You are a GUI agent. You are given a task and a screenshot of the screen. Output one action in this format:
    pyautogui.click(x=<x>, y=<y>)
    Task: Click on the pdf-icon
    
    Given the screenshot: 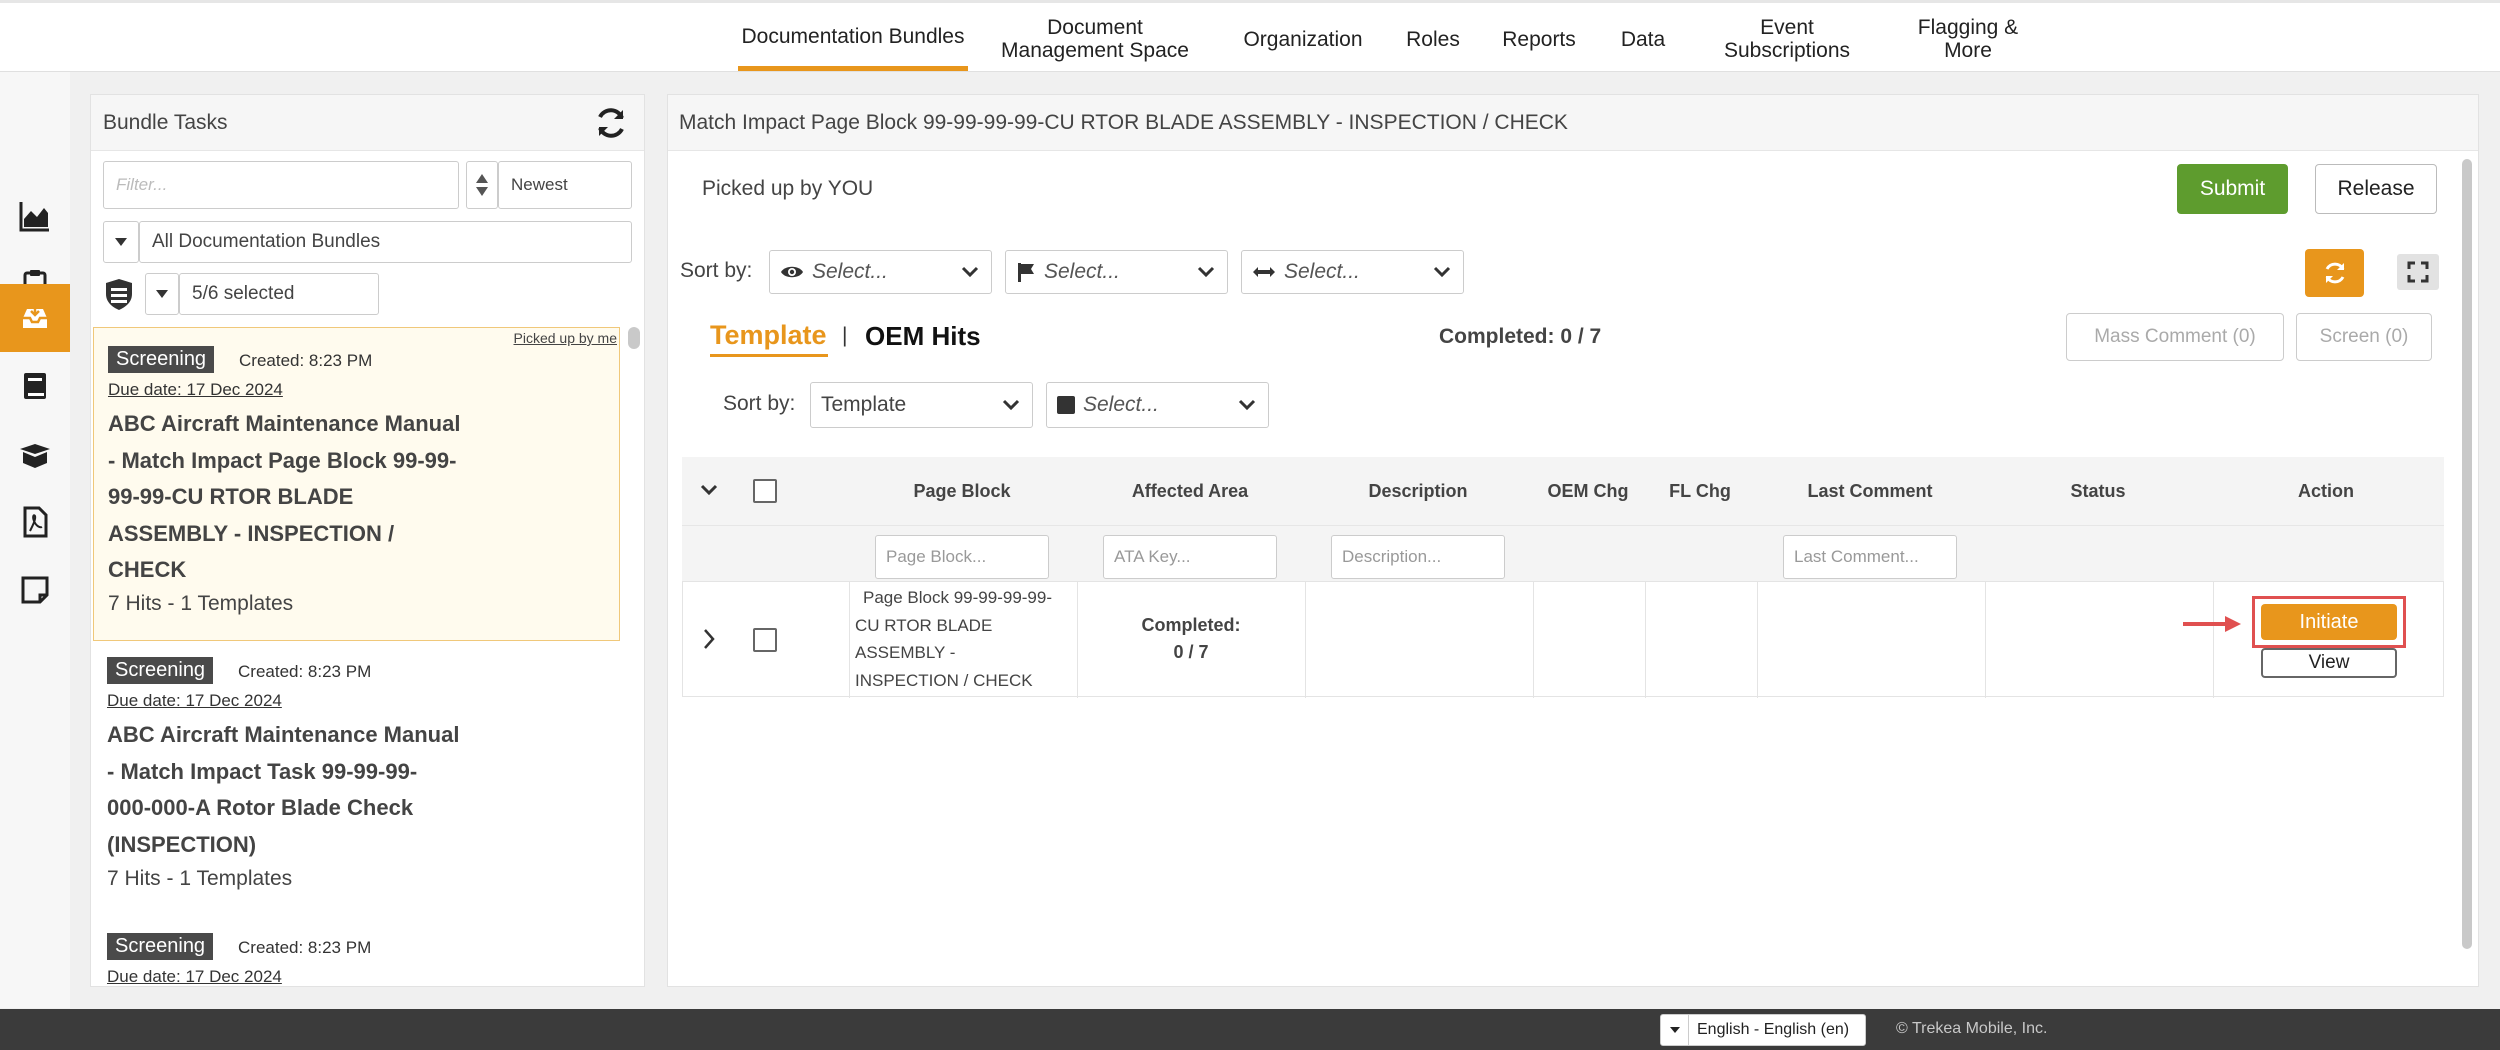 What is the action you would take?
    pyautogui.click(x=35, y=522)
    